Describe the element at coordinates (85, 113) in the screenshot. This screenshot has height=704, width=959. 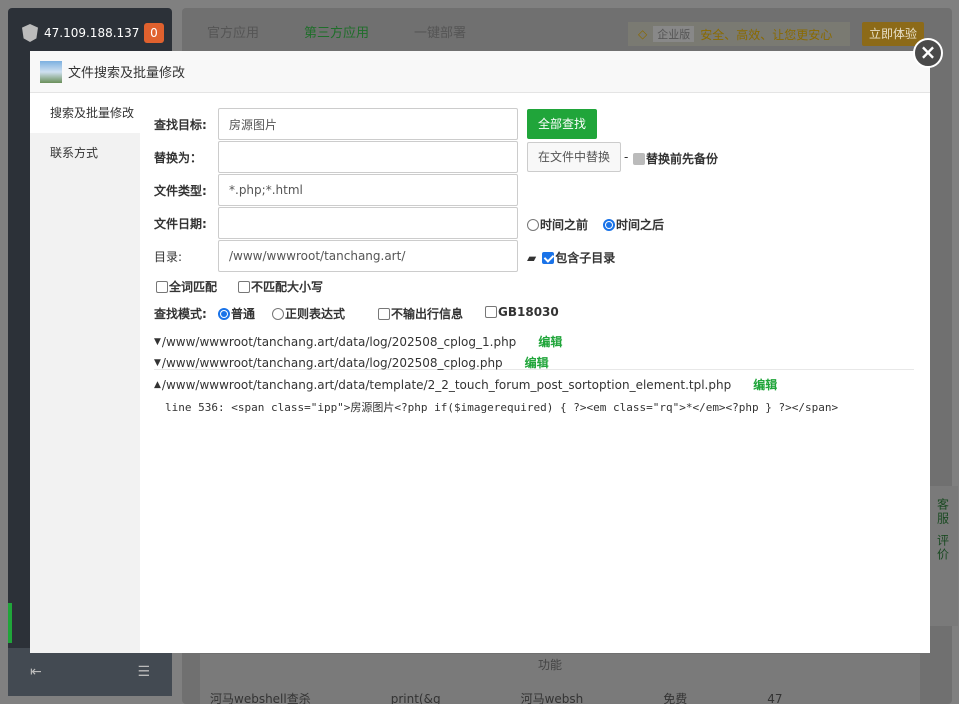
I see `side-item-search: 搜索及批量修改` at that location.